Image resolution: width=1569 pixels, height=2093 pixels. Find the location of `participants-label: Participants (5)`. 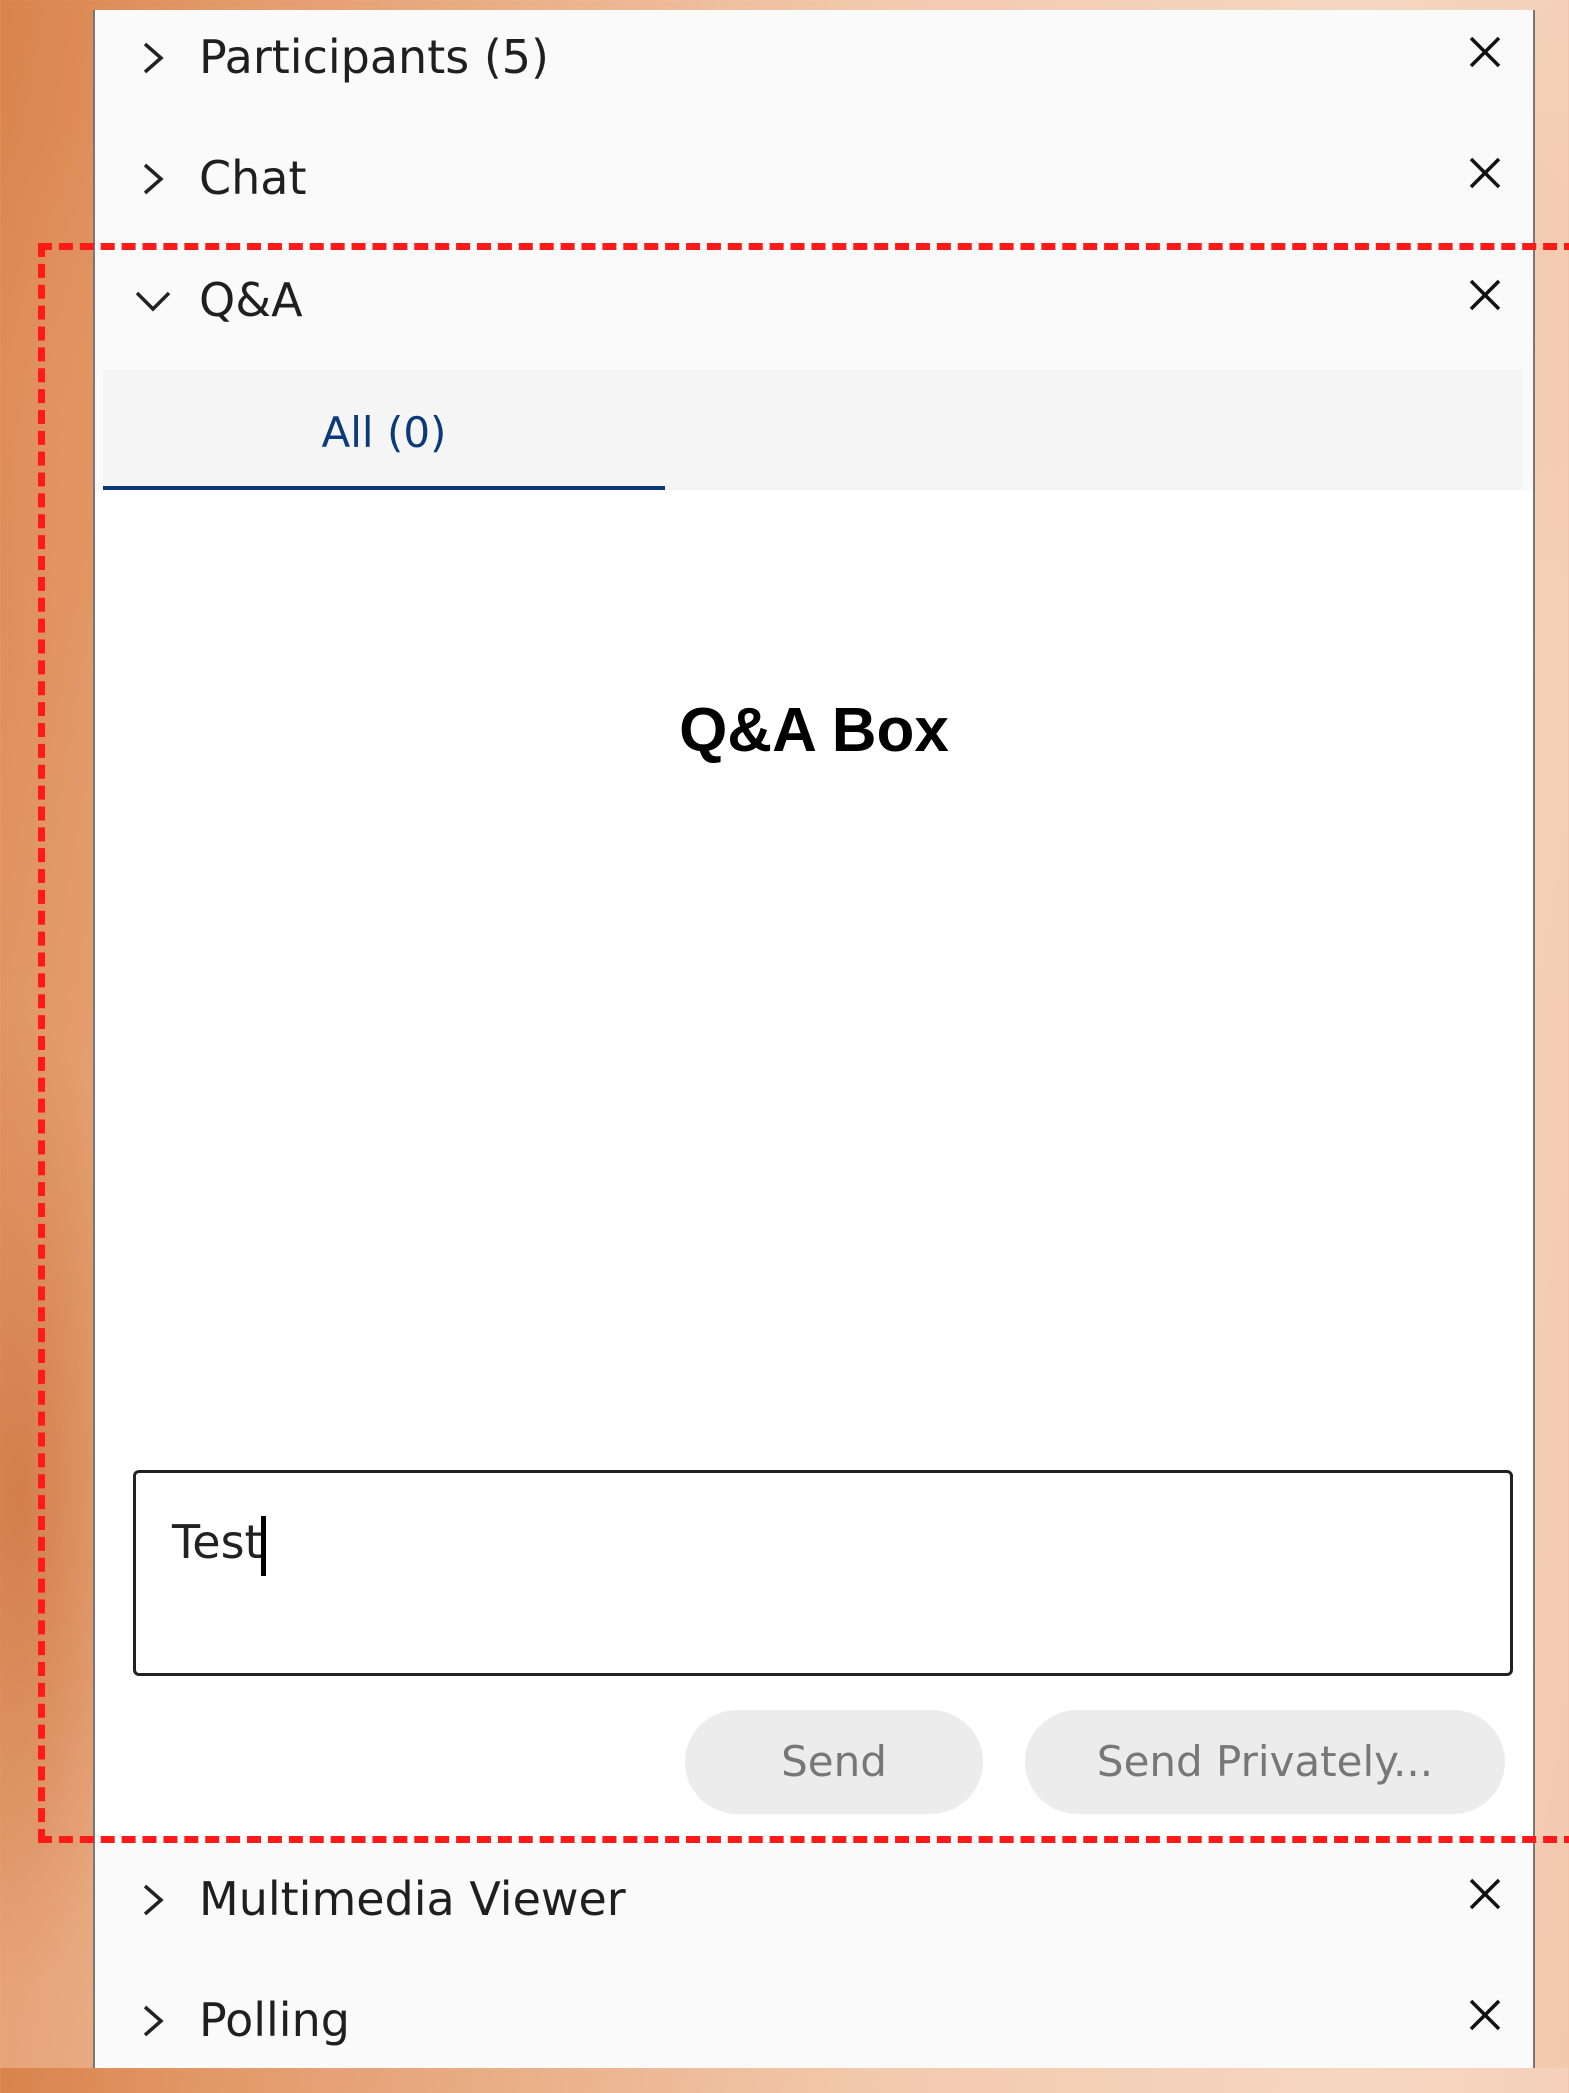

participants-label: Participants (5) is located at coordinates (374, 57).